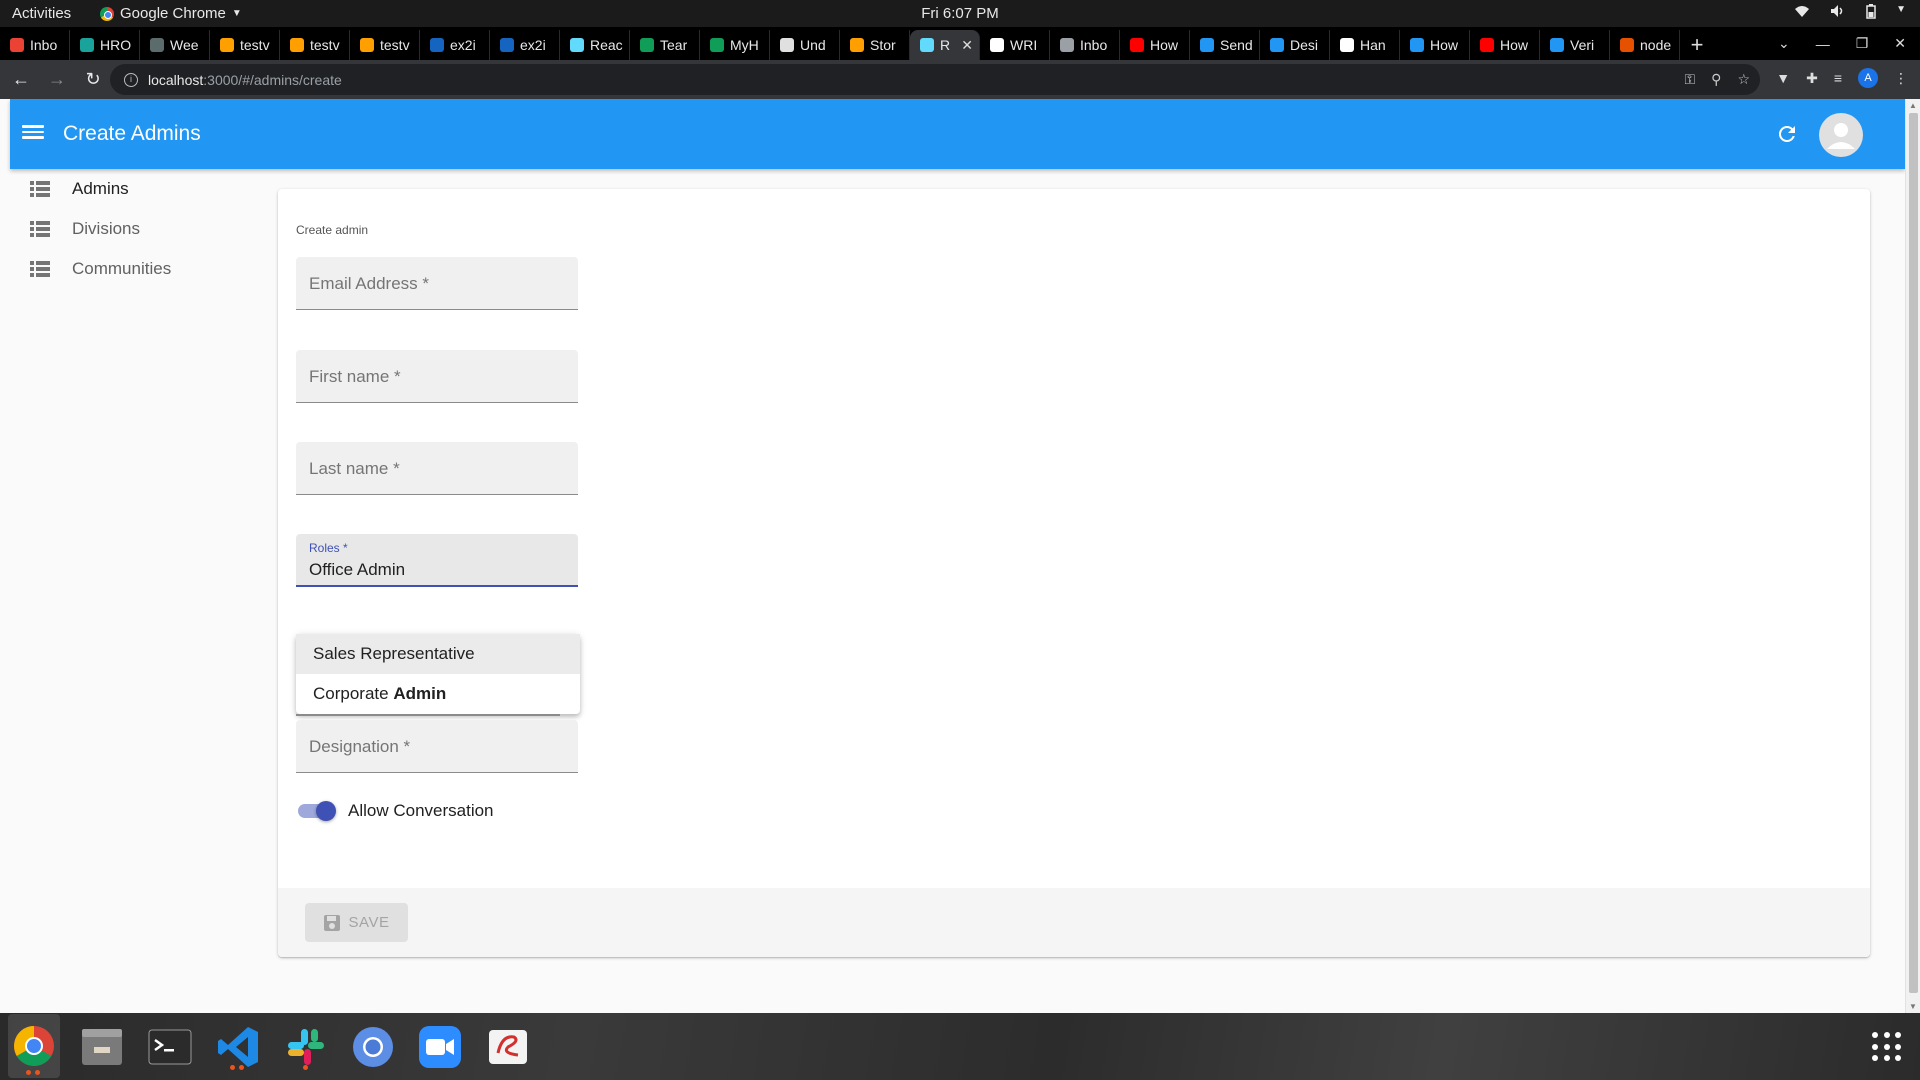  Describe the element at coordinates (437, 746) in the screenshot. I see `designation-field: Designation *` at that location.